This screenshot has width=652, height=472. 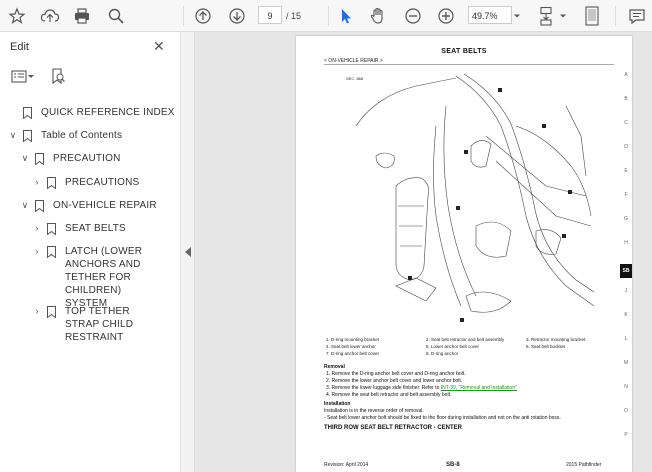 I want to click on panel-title: Edit, so click(x=19, y=47).